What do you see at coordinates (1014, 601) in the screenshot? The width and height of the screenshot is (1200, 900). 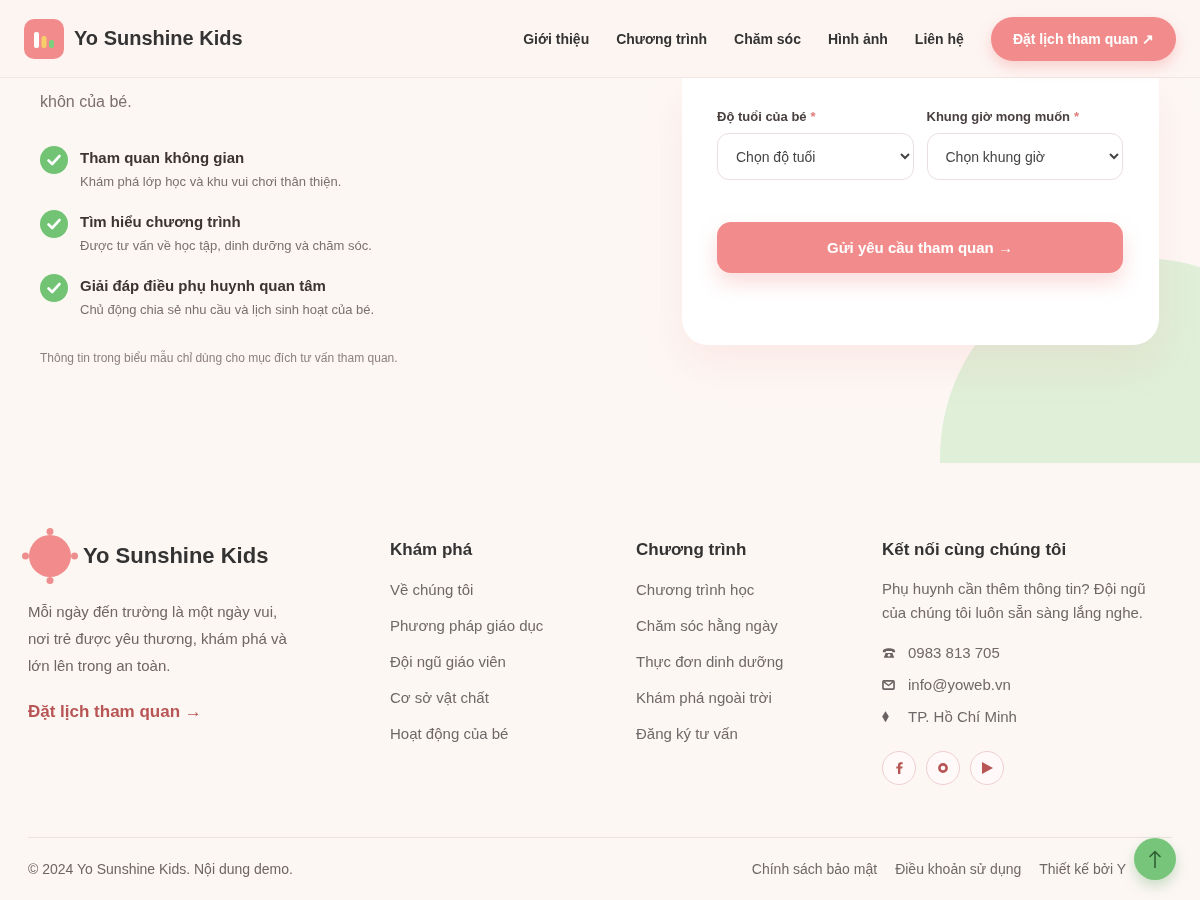 I see `contact-text: Phụ huynh cần thêm thông tin? Đội ngũ của chúng tôi luôn sẵn sàng lắng nghe.` at bounding box center [1014, 601].